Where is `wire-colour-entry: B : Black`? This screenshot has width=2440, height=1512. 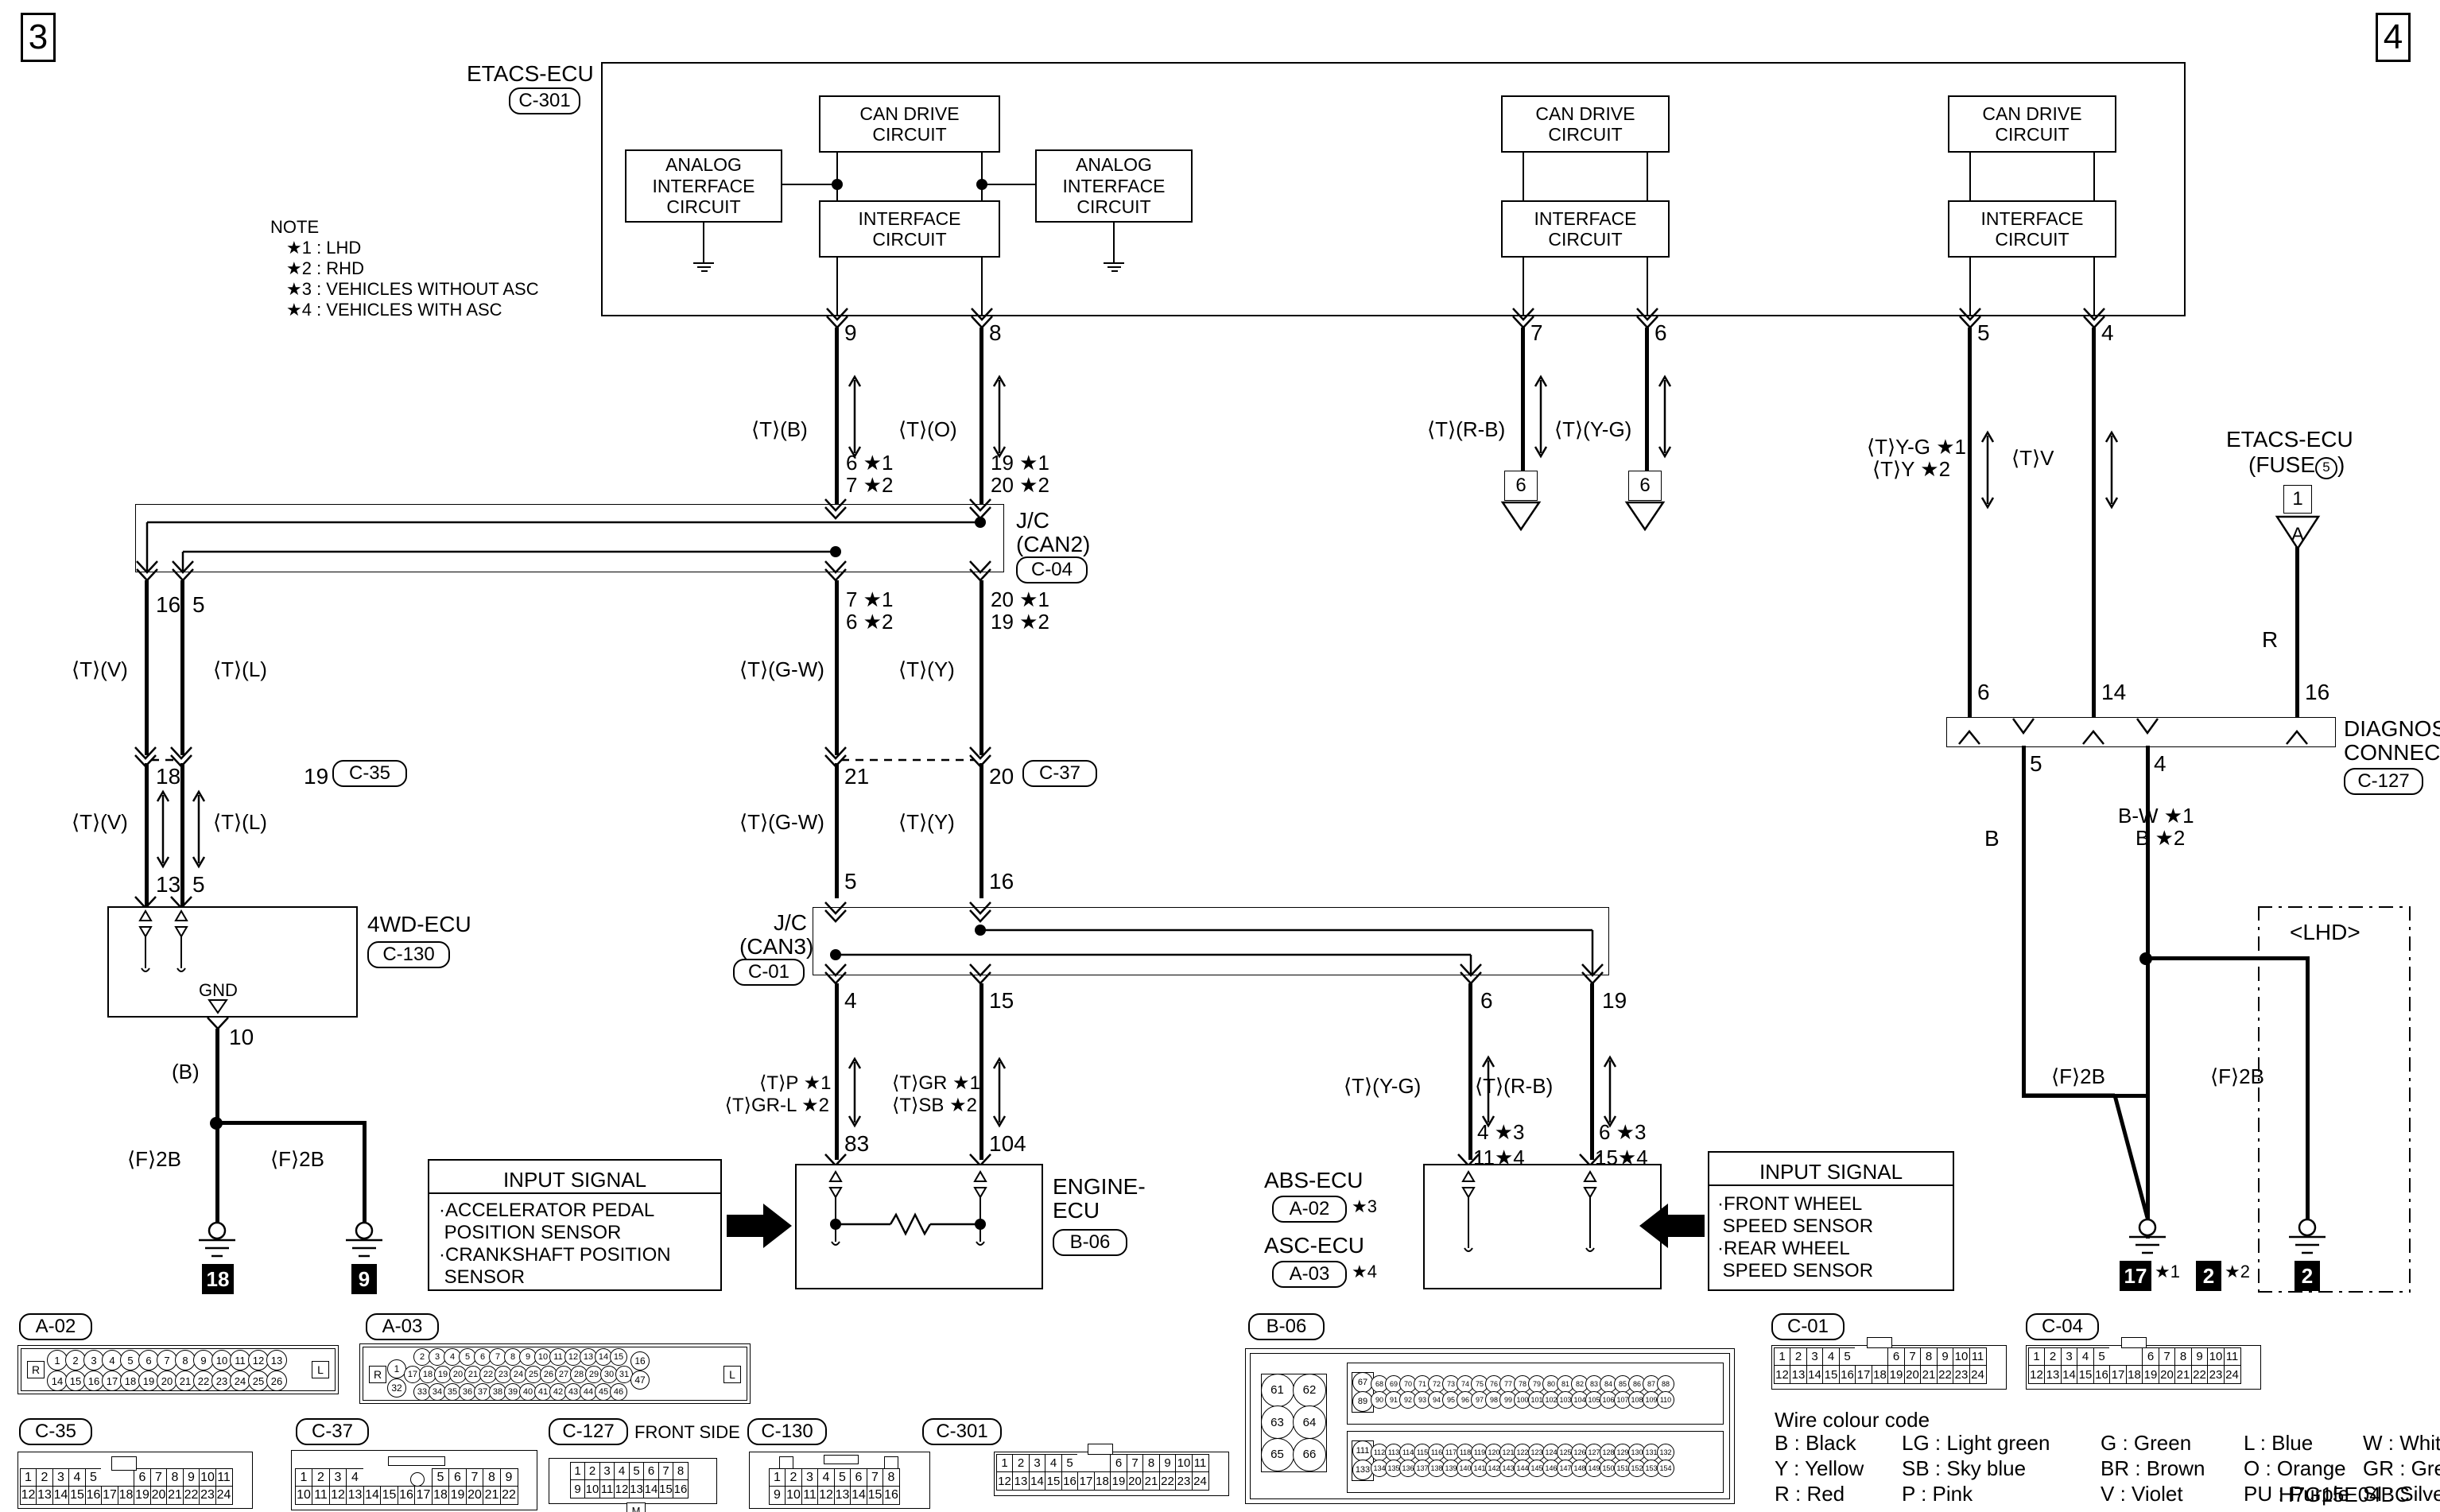
wire-colour-entry: B : Black is located at coordinates (1815, 1443).